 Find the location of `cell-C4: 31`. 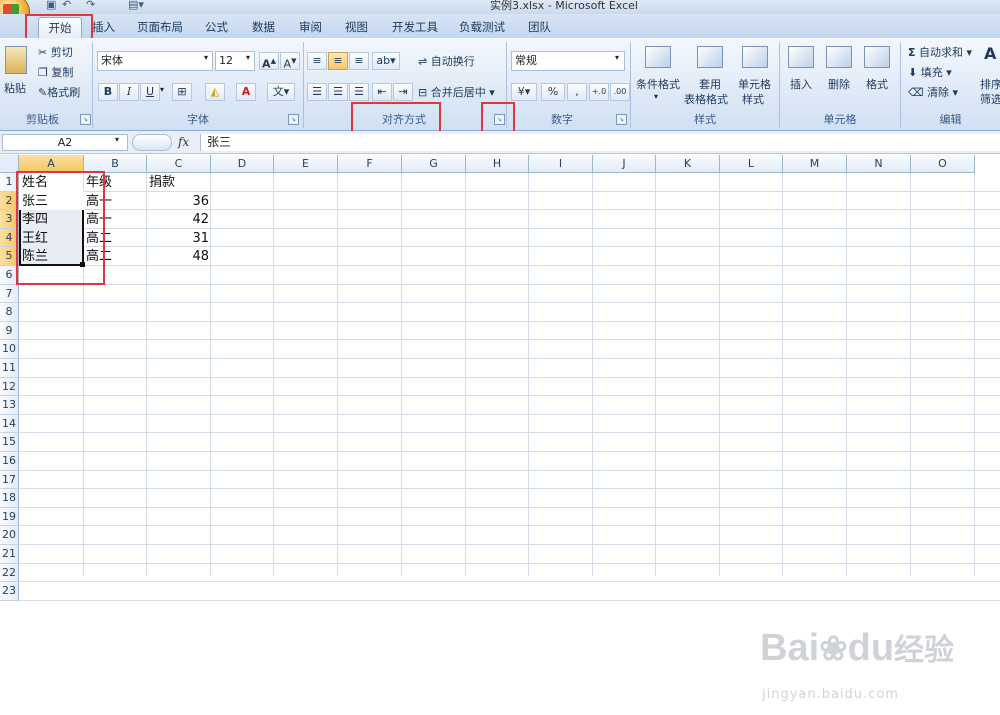

cell-C4: 31 is located at coordinates (179, 238).